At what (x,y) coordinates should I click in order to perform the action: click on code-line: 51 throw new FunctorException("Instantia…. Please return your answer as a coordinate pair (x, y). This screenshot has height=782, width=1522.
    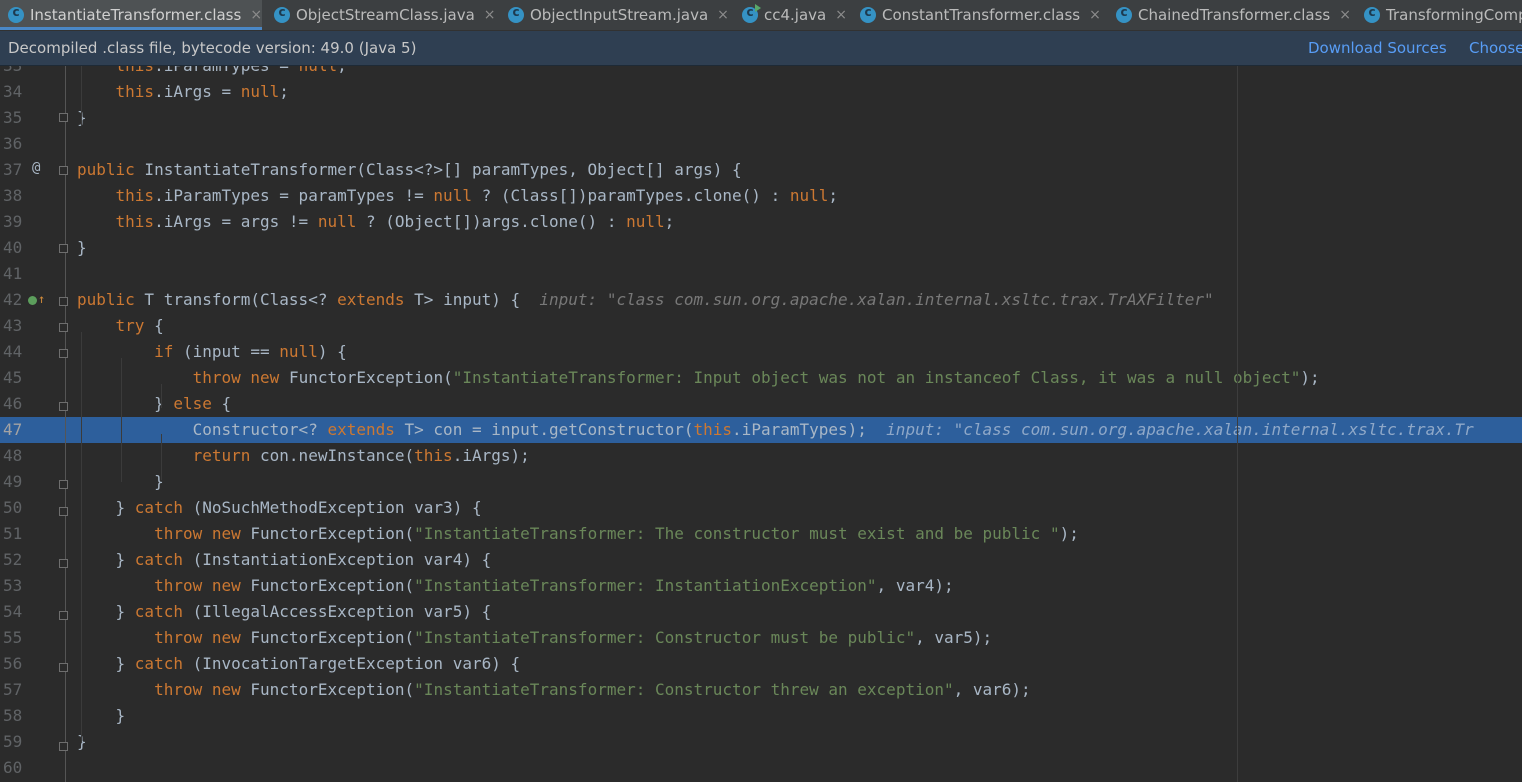
    Looking at the image, I should click on (761, 534).